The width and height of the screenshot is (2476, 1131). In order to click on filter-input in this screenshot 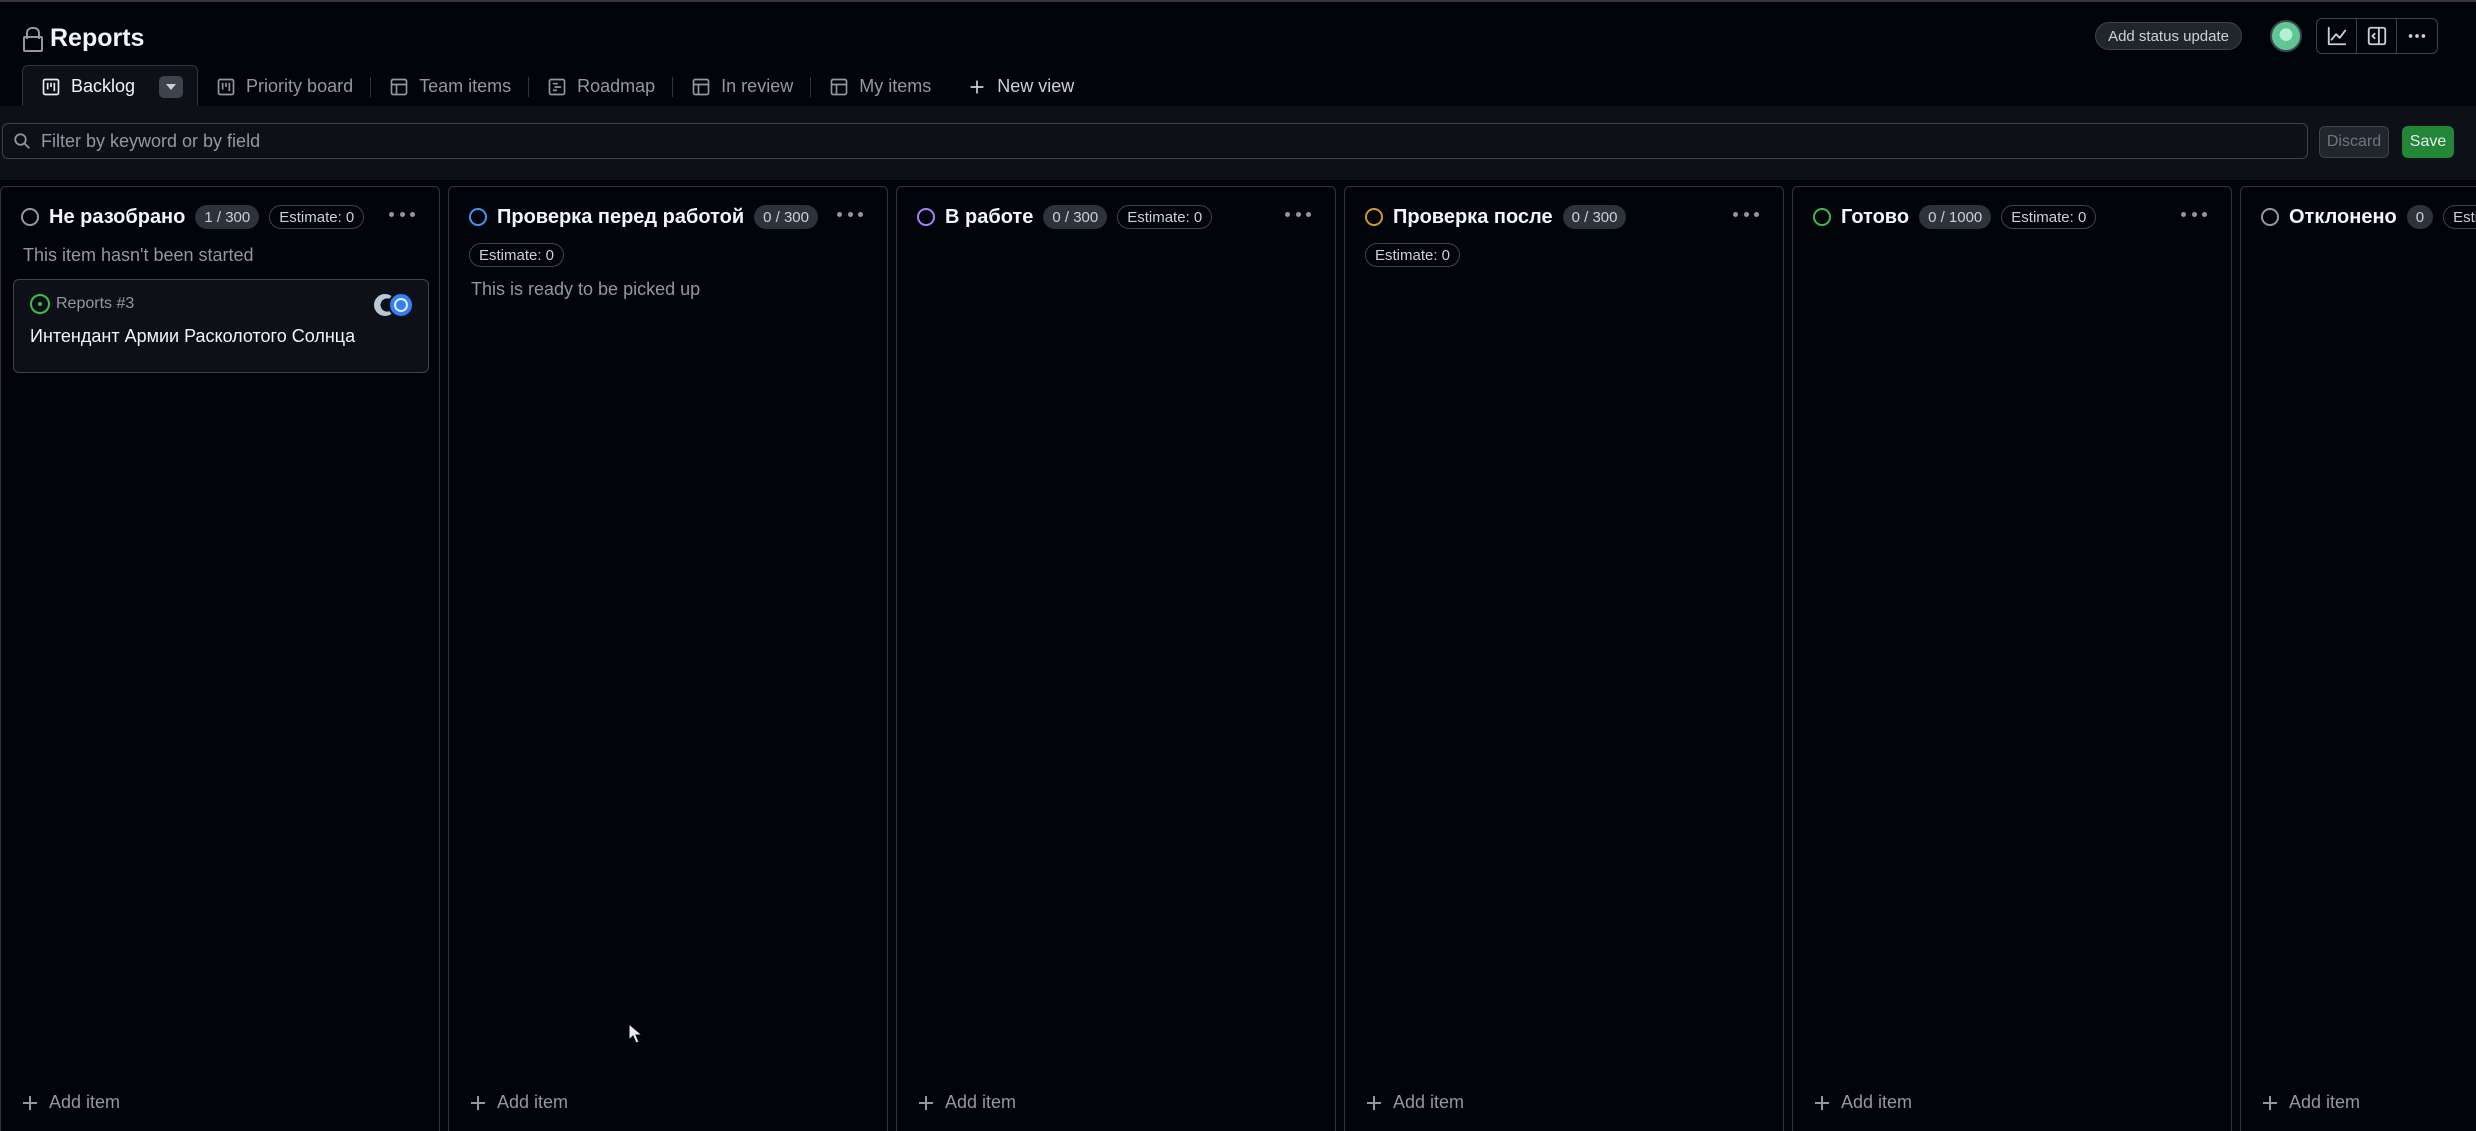, I will do `click(1174, 141)`.